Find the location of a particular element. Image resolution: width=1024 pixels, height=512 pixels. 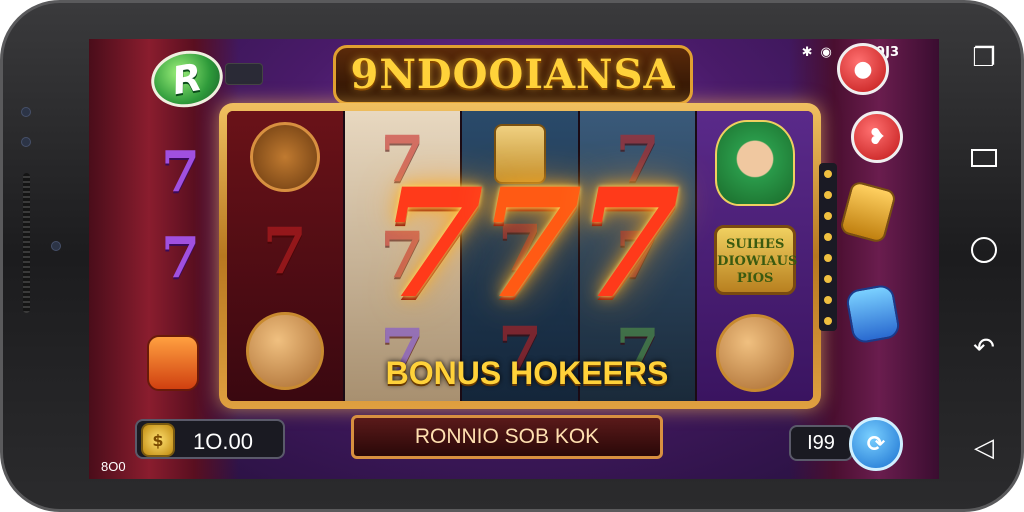

jester-symbol is located at coordinates (755, 163).